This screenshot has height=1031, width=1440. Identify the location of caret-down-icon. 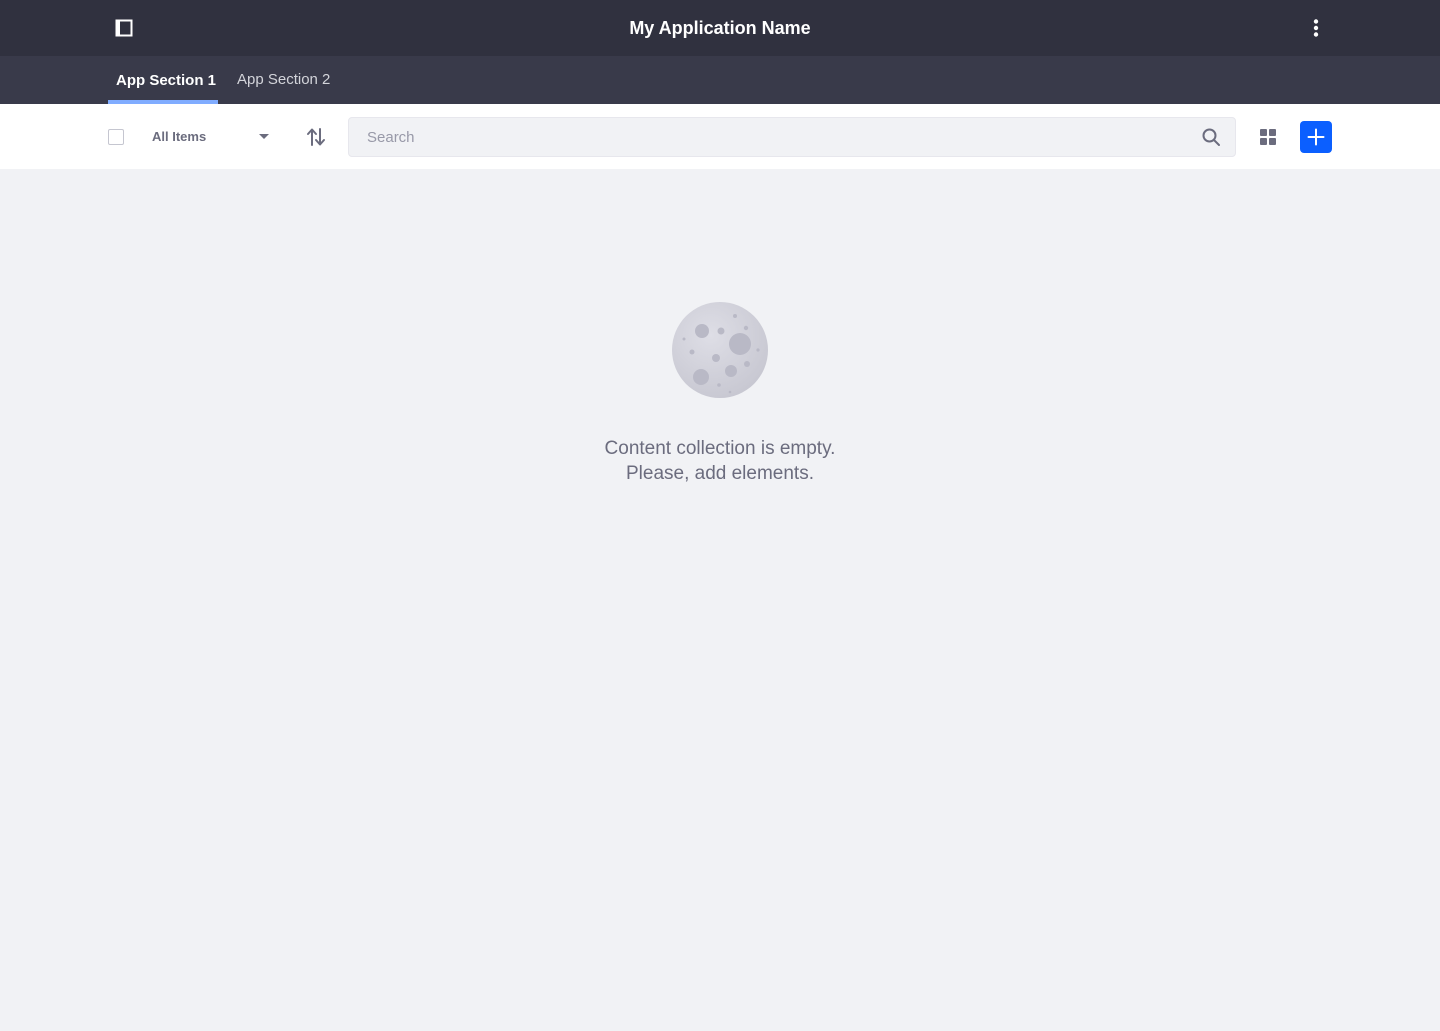
(264, 136).